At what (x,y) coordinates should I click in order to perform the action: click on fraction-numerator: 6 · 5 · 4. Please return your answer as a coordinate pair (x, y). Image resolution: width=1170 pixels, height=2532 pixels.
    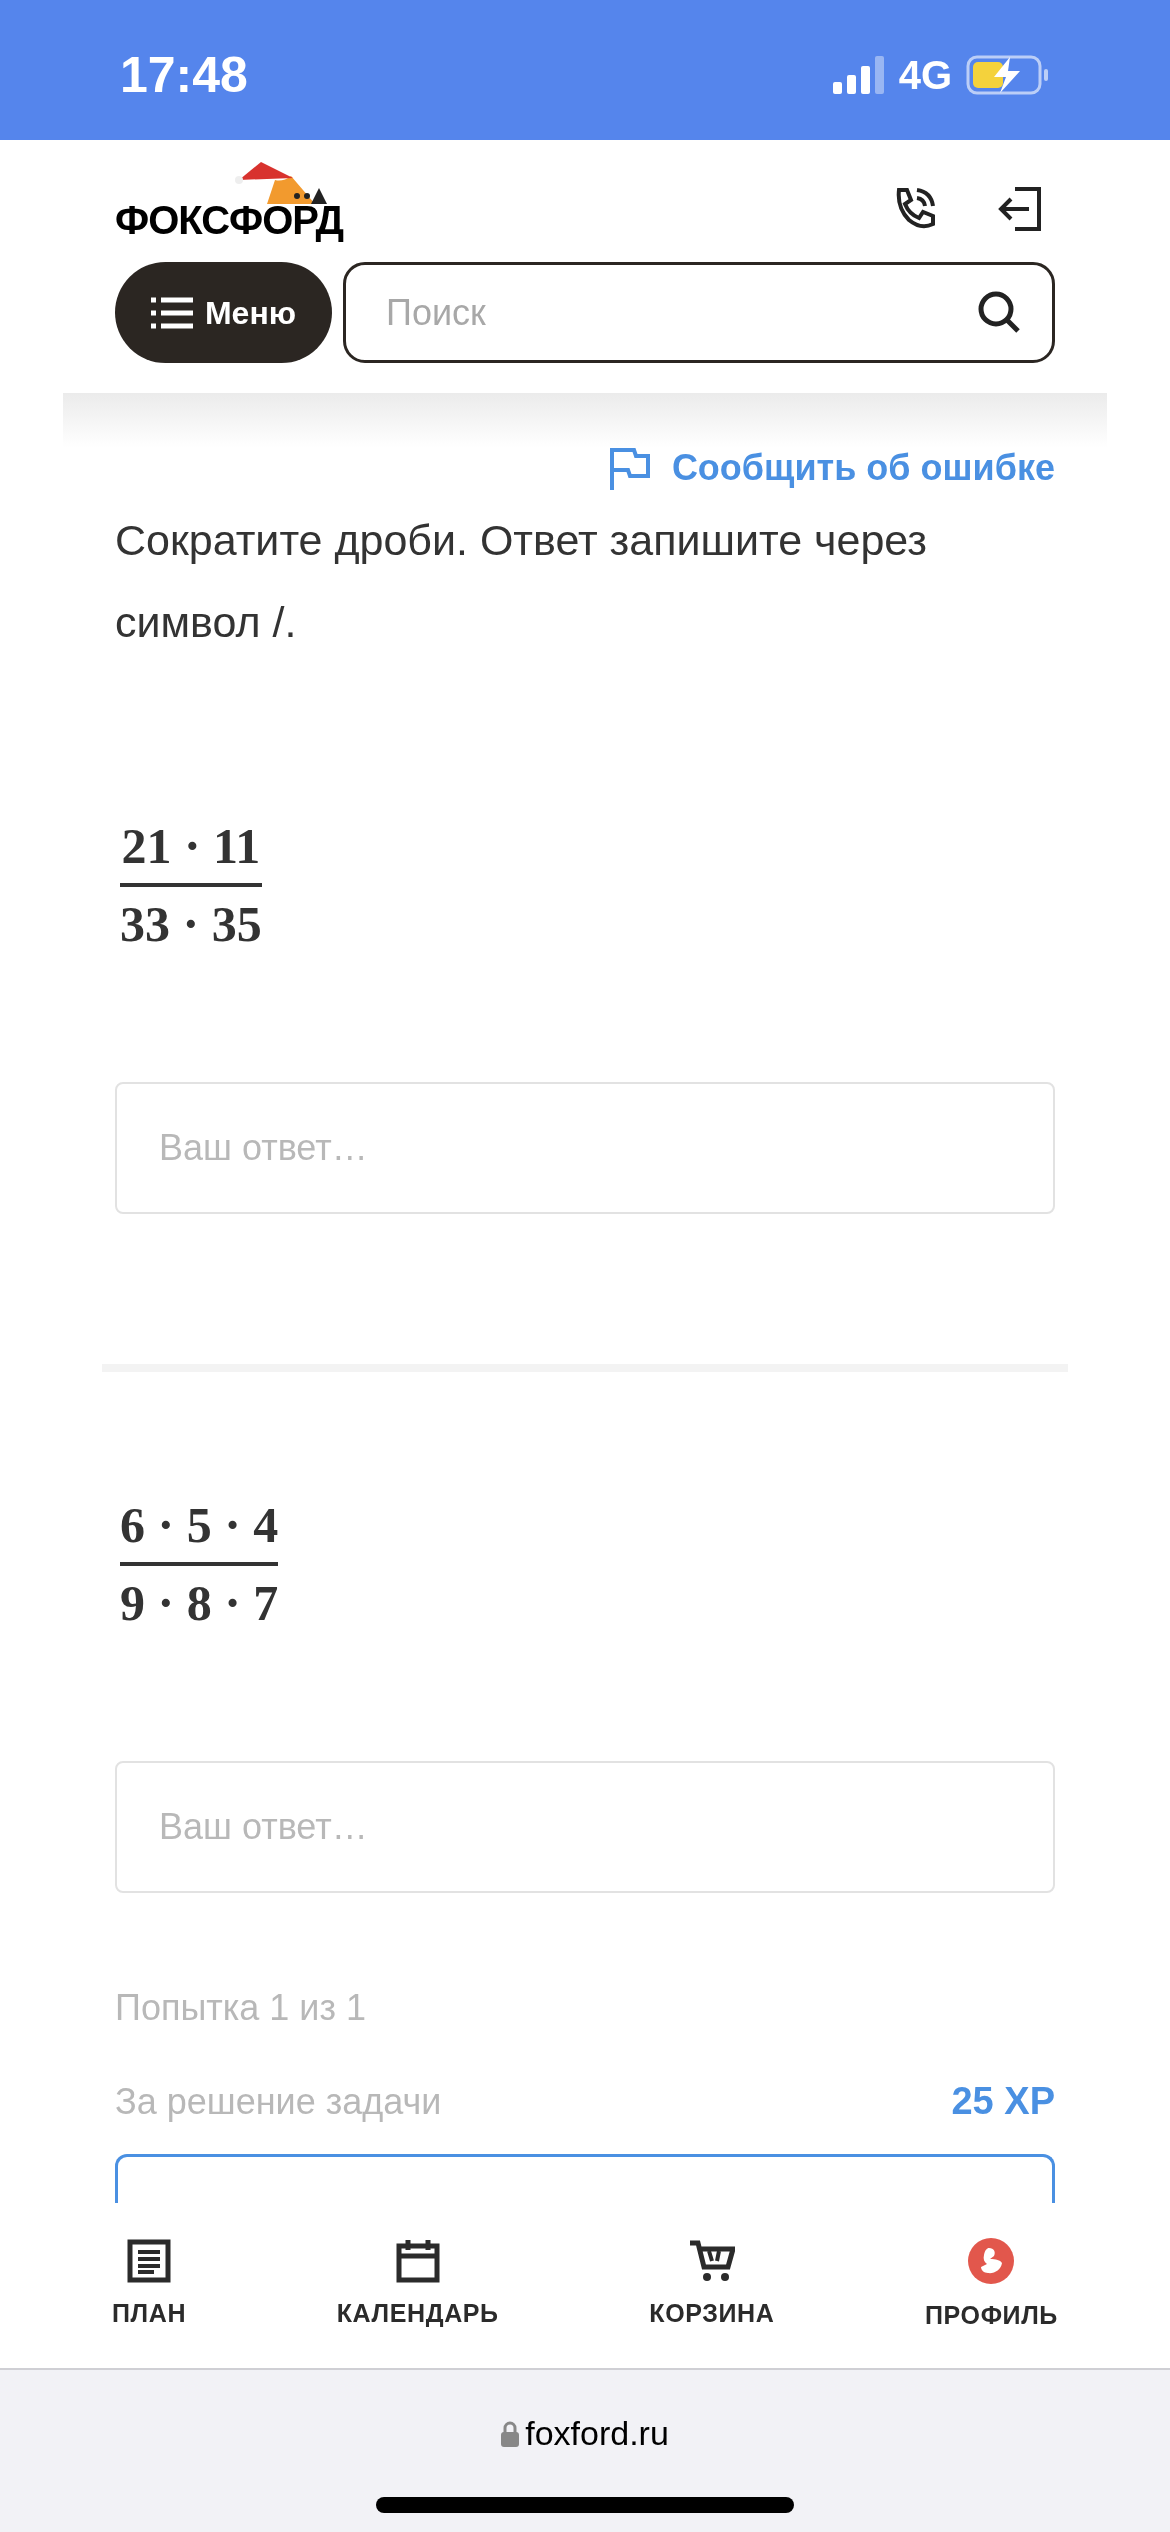
    Looking at the image, I should click on (199, 1525).